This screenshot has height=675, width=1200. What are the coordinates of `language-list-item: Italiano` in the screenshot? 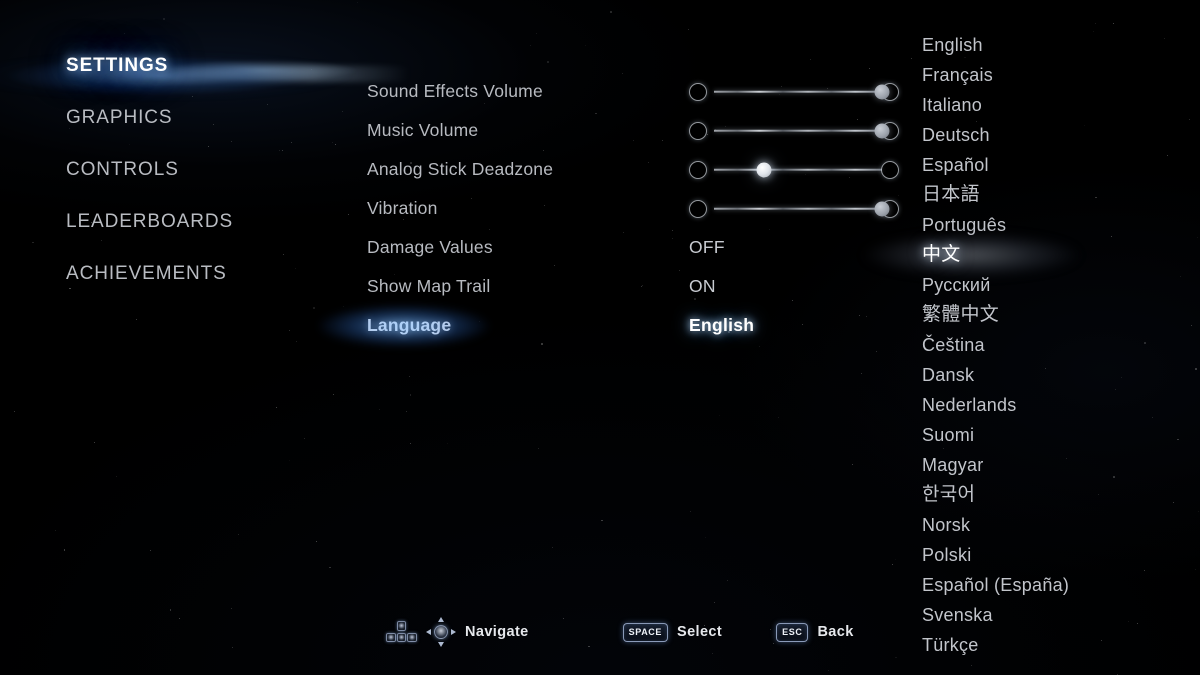 It's located at (1061, 105).